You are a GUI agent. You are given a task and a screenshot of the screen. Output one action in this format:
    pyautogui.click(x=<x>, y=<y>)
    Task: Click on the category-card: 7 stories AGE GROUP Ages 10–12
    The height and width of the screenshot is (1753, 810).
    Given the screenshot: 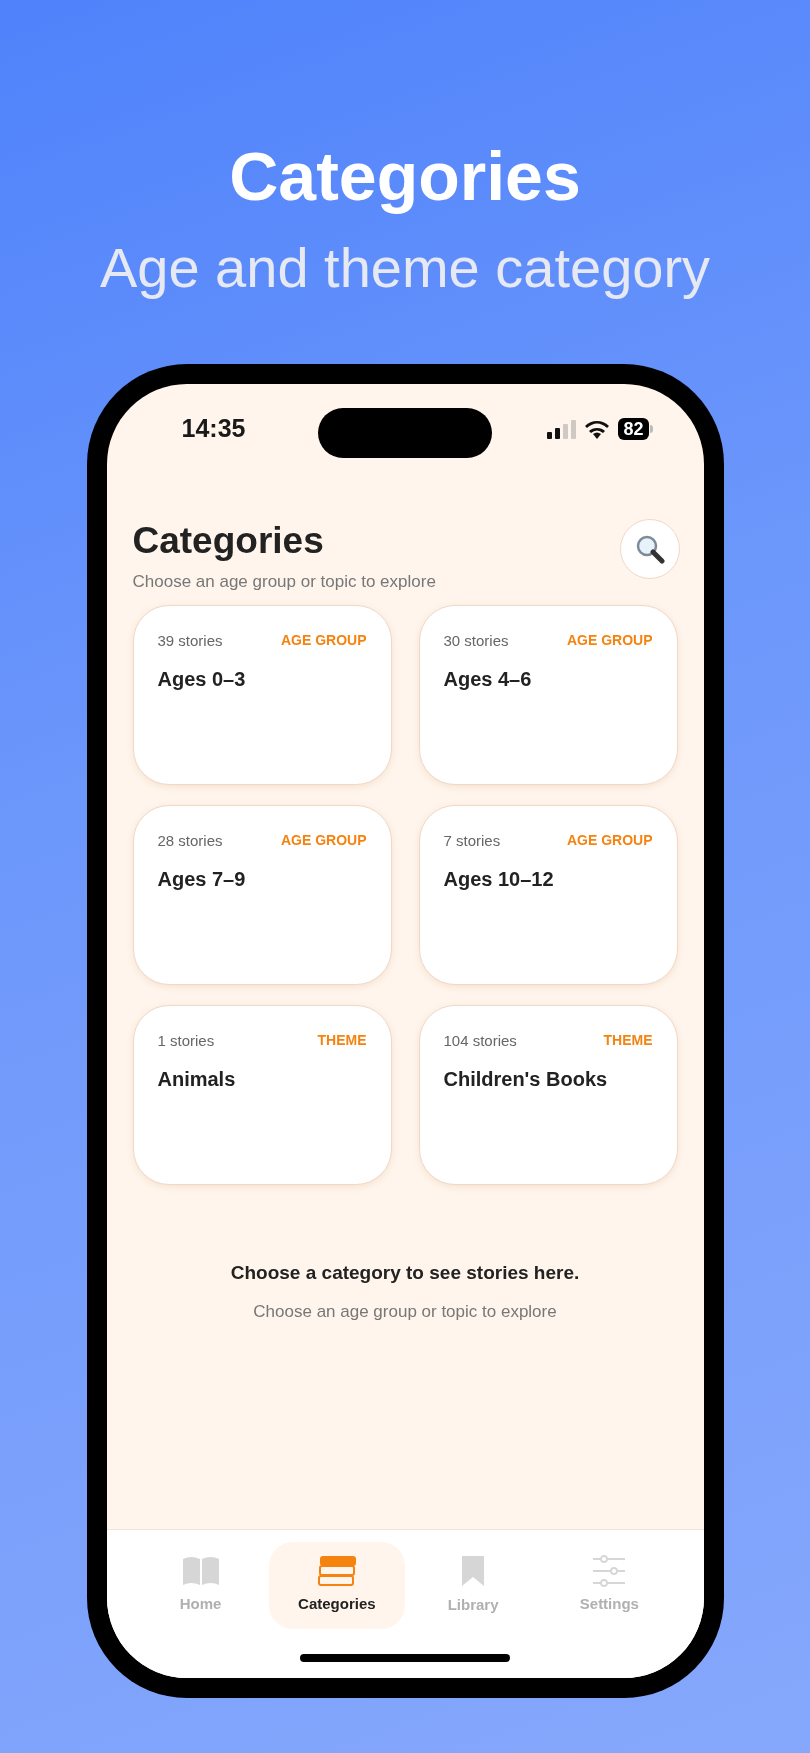 What is the action you would take?
    pyautogui.click(x=548, y=894)
    